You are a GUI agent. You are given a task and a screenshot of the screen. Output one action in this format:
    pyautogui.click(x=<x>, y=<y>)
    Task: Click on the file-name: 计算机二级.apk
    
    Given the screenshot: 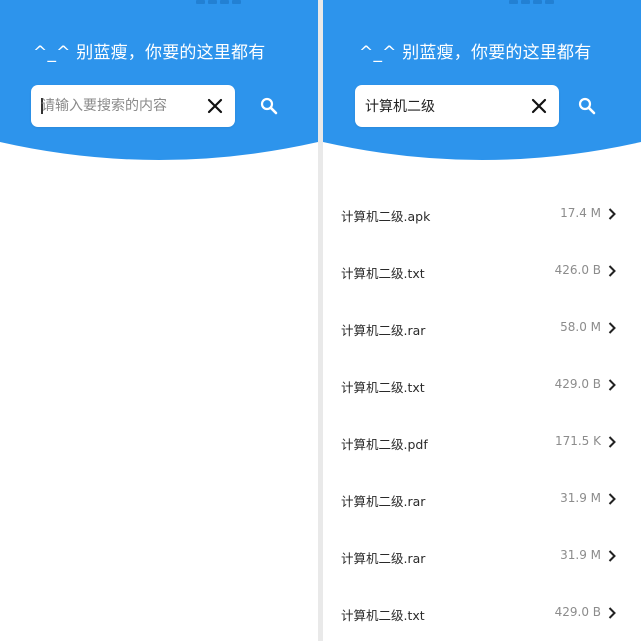 What is the action you would take?
    pyautogui.click(x=386, y=216)
    